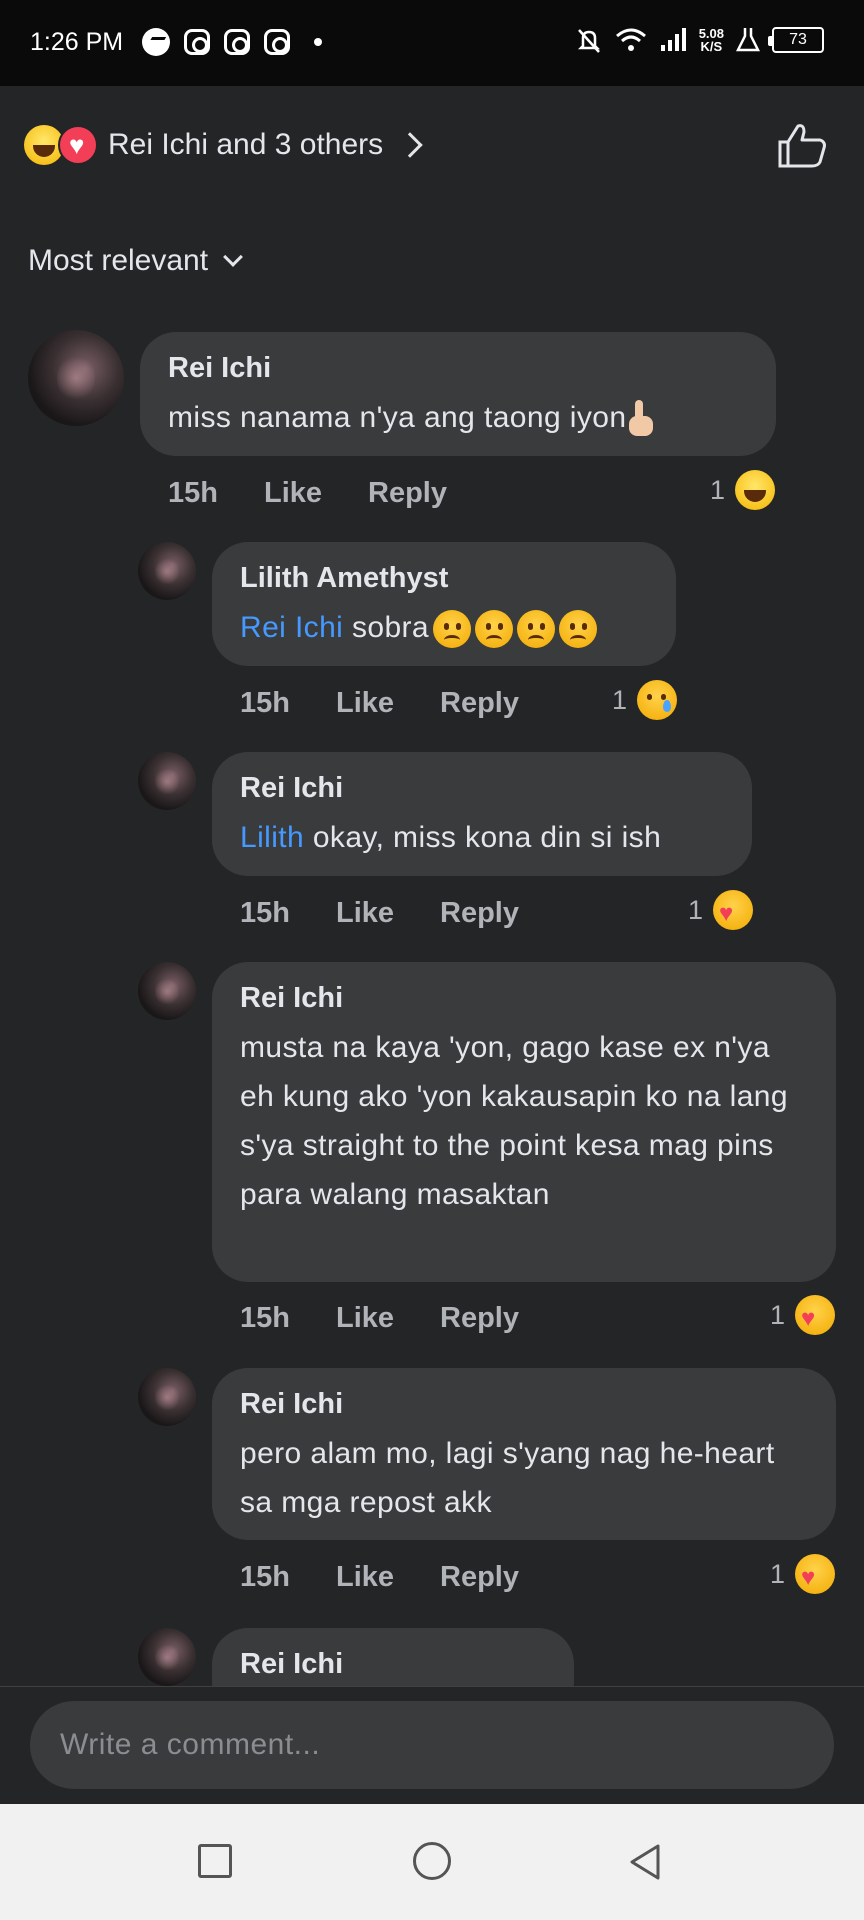 This screenshot has width=864, height=1920. I want to click on recent-apps-button, so click(215, 1861).